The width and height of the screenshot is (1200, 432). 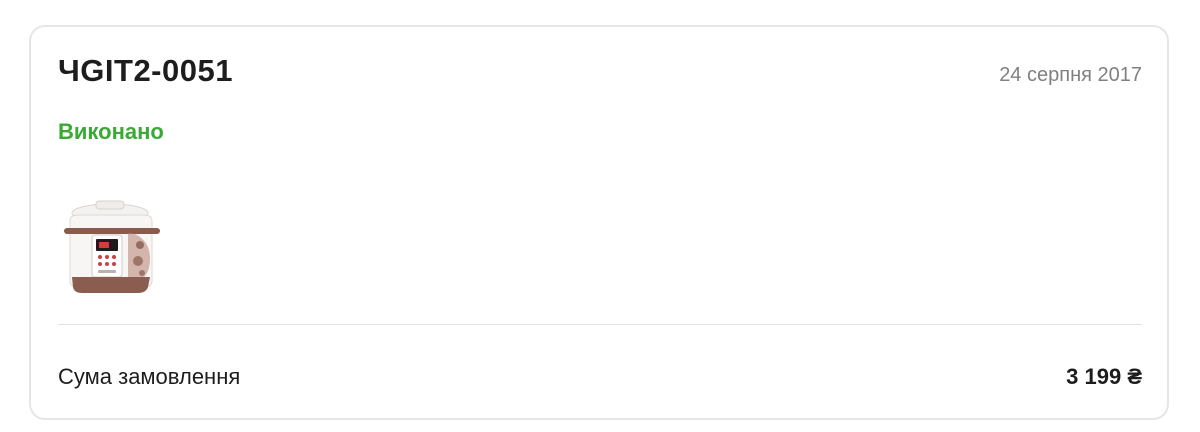 What do you see at coordinates (1104, 376) in the screenshot?
I see `order-total-value: 3 199 ₴` at bounding box center [1104, 376].